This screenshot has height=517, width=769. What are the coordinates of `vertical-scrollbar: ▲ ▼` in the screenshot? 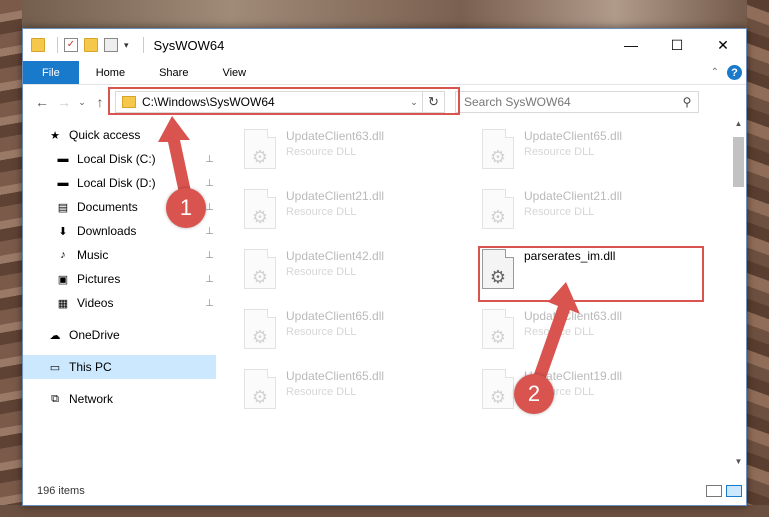 It's located at (738, 295).